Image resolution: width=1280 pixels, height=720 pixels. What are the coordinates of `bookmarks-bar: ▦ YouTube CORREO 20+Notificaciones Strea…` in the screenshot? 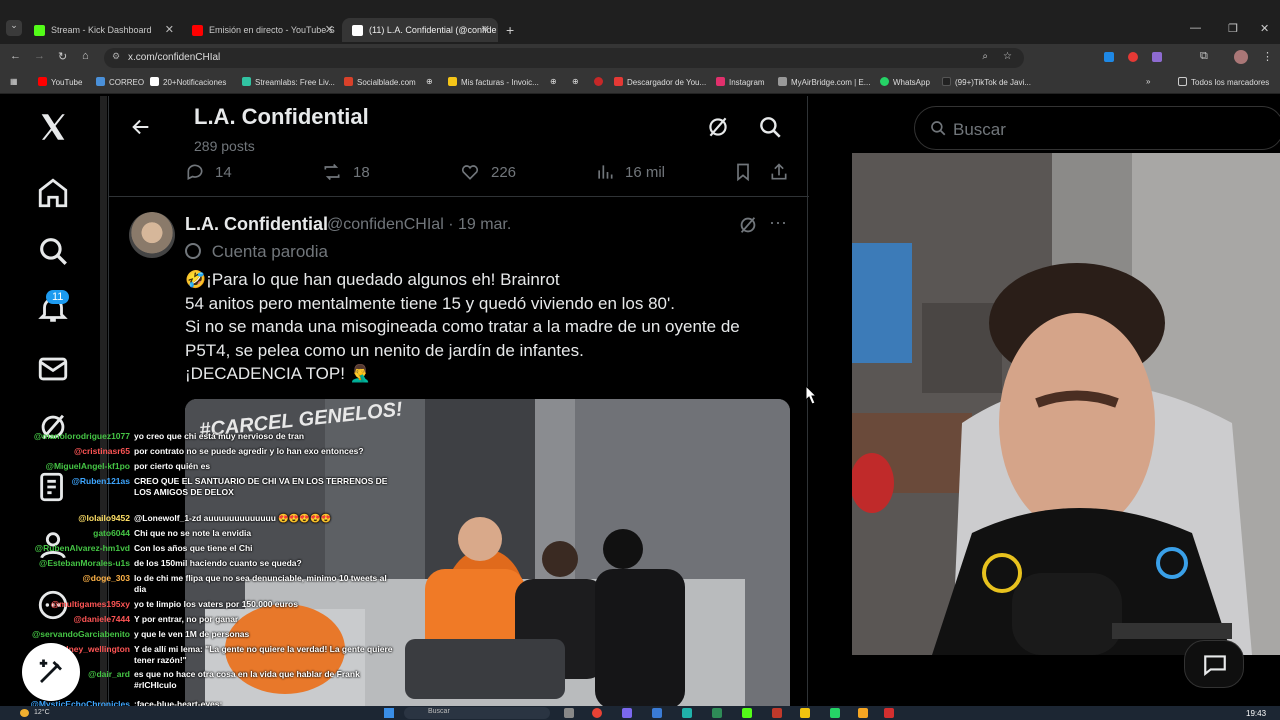 It's located at (640, 83).